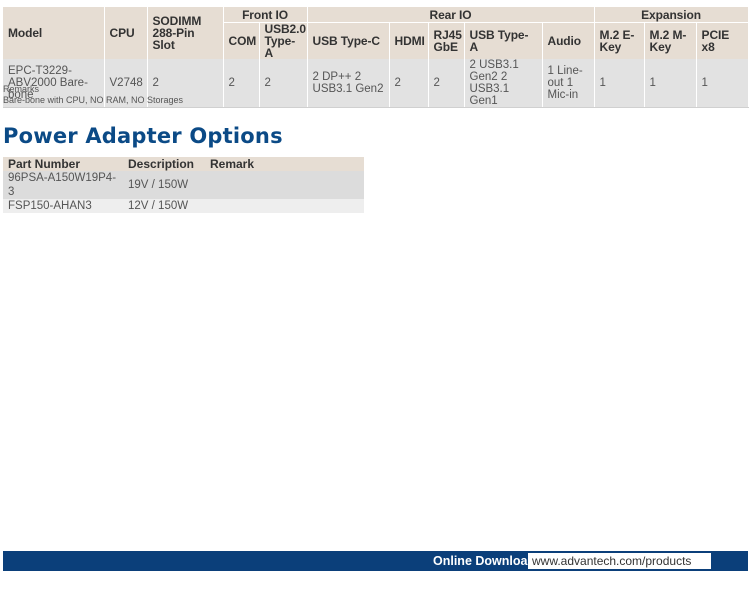  Describe the element at coordinates (722, 83) in the screenshot. I see `cell-pcie: 1` at that location.